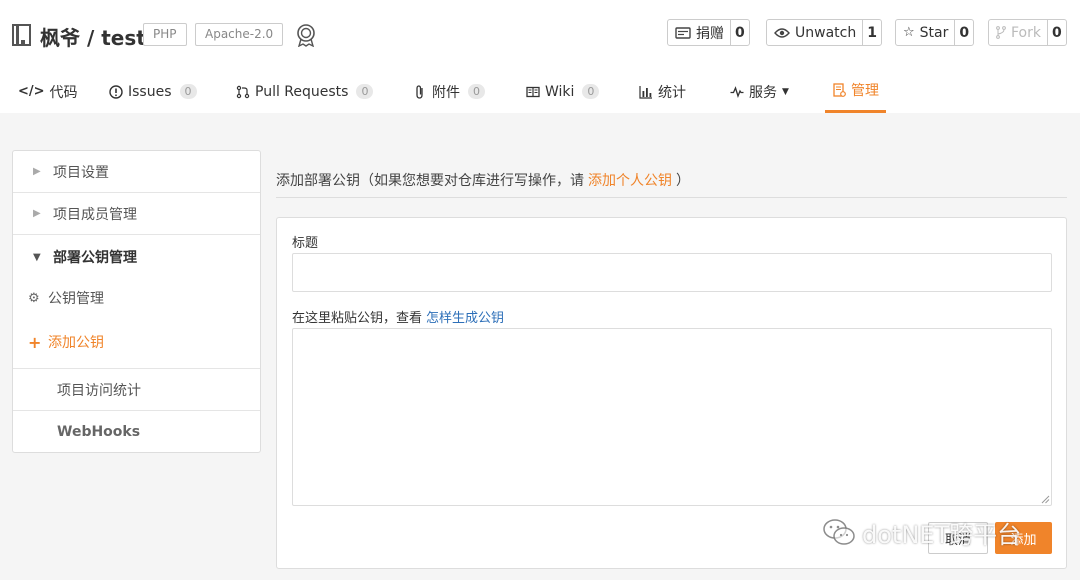 This screenshot has width=1080, height=580. What do you see at coordinates (964, 32) in the screenshot?
I see `star-count: 0` at bounding box center [964, 32].